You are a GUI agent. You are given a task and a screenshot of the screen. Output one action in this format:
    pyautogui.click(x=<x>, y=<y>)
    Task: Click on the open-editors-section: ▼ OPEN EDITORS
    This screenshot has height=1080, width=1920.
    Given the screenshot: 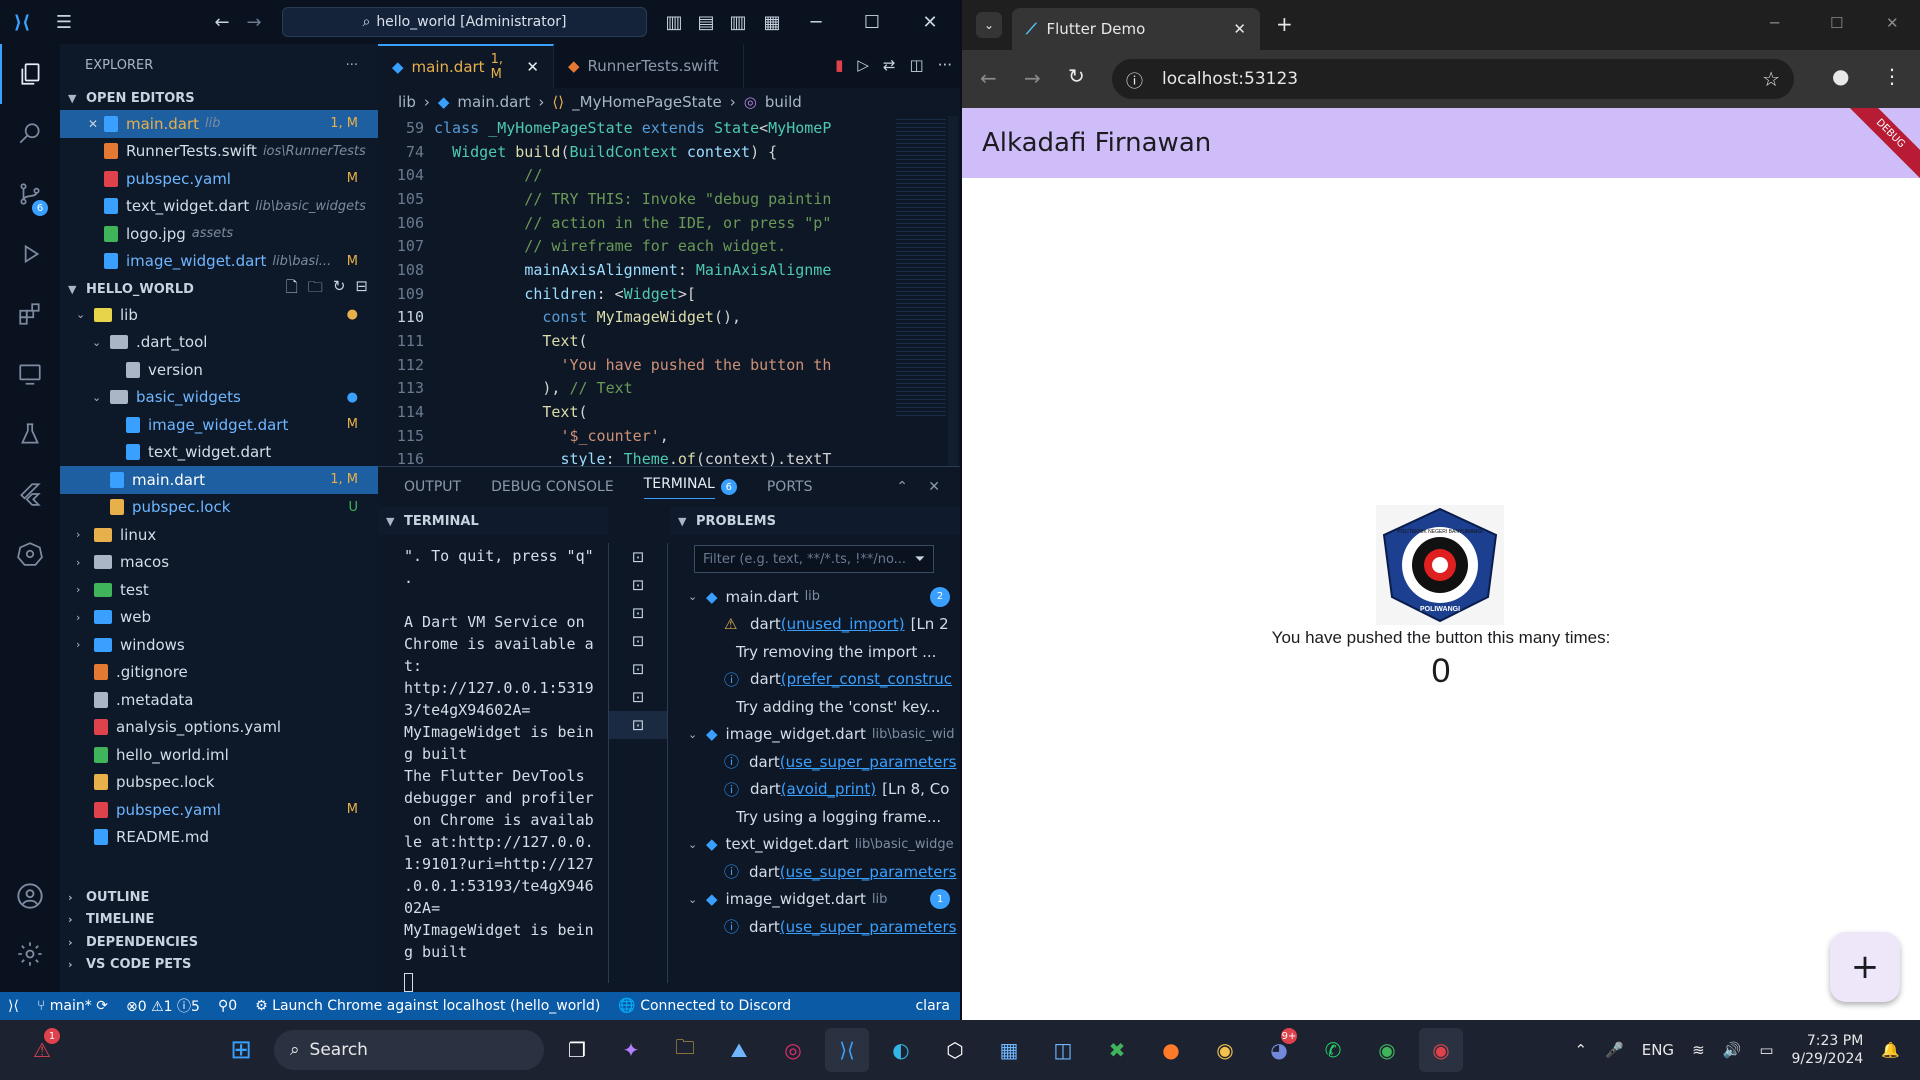 What is the action you would take?
    pyautogui.click(x=219, y=98)
    